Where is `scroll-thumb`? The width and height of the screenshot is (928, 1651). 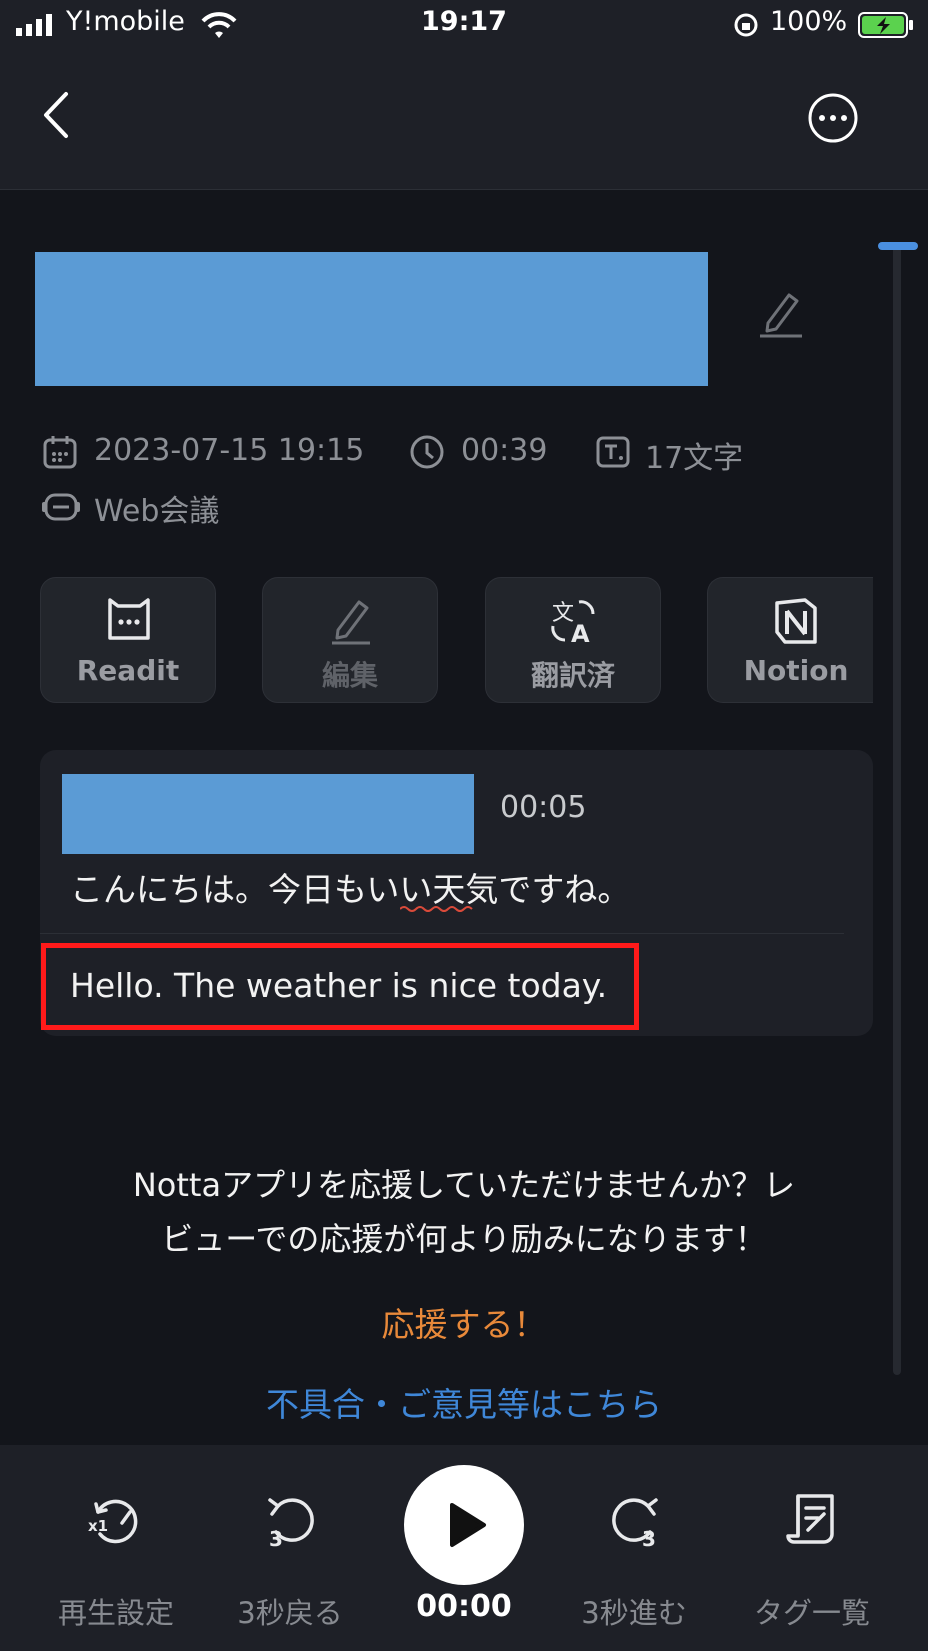 scroll-thumb is located at coordinates (898, 246).